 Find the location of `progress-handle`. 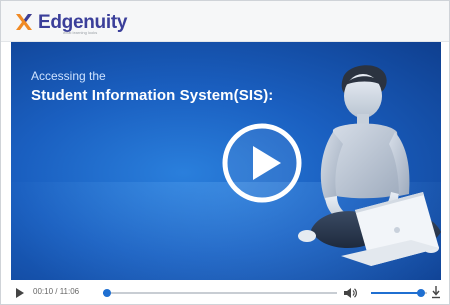

progress-handle is located at coordinates (106, 293).